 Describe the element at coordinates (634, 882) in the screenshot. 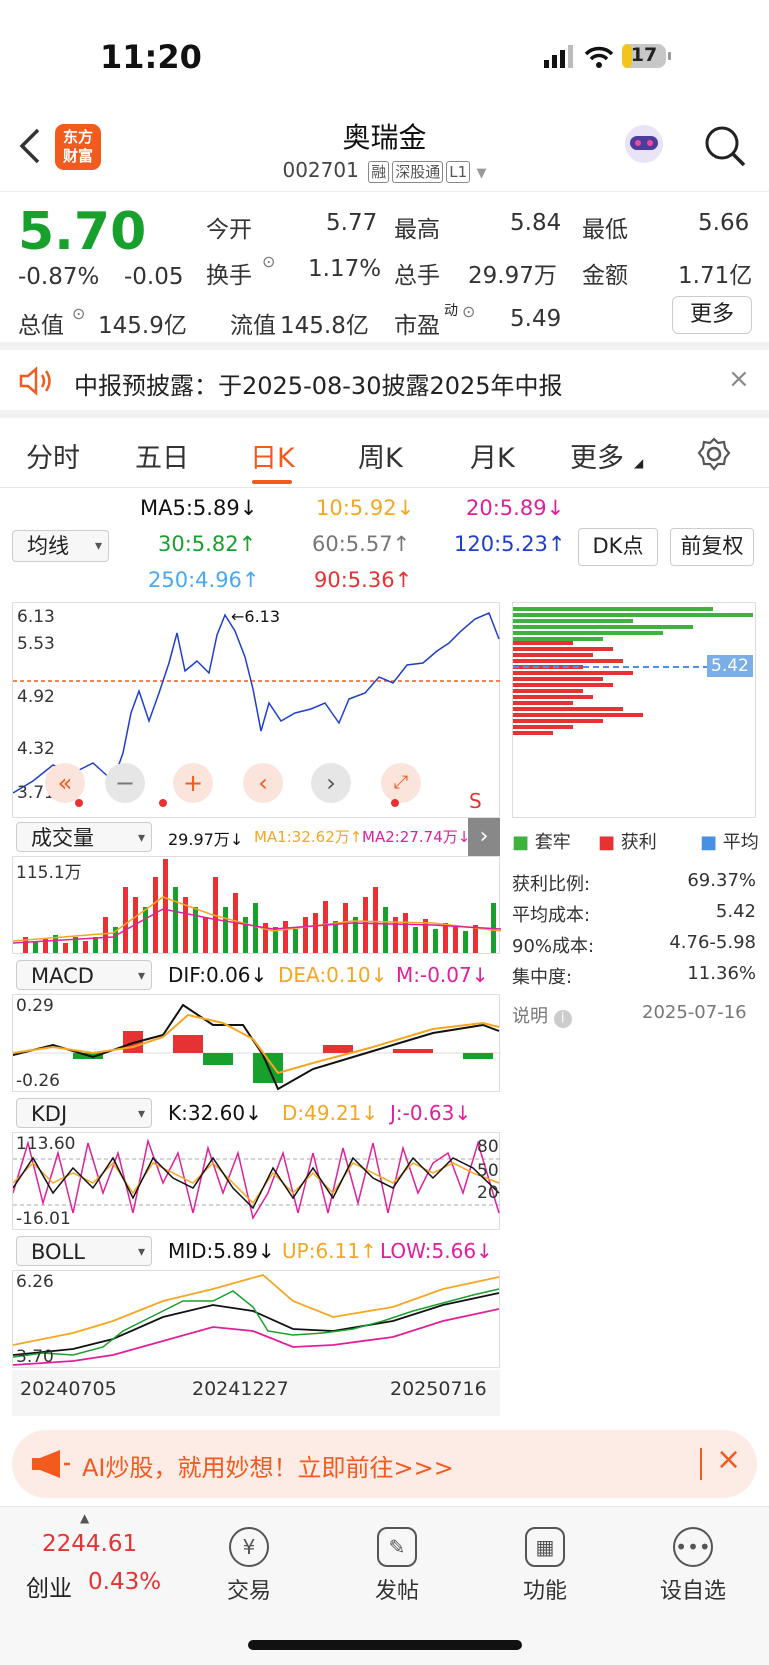

I see `stat-profit-ratio: 获利比例: 69.37%` at that location.